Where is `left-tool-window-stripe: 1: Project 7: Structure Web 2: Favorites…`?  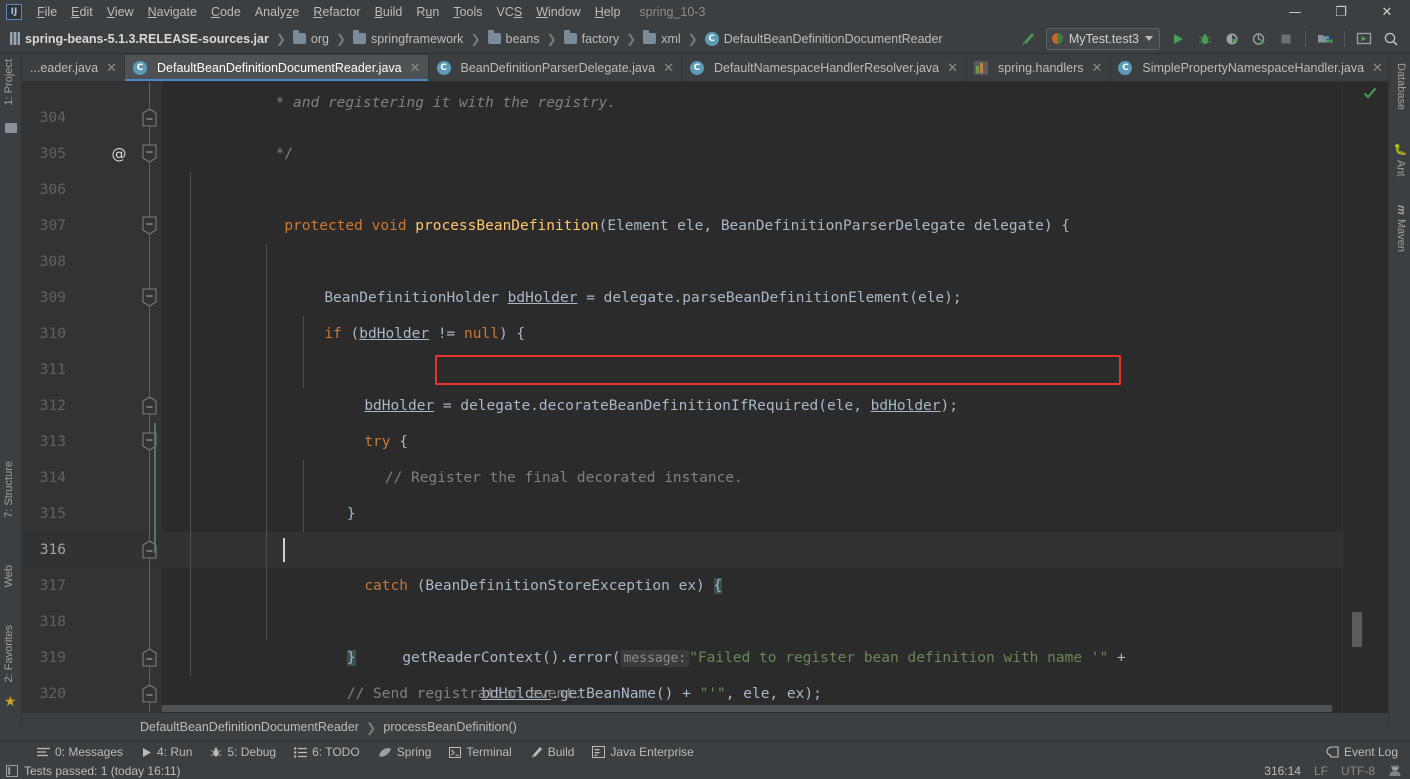
left-tool-window-stripe: 1: Project 7: Structure Web 2: Favorites… is located at coordinates (11, 389).